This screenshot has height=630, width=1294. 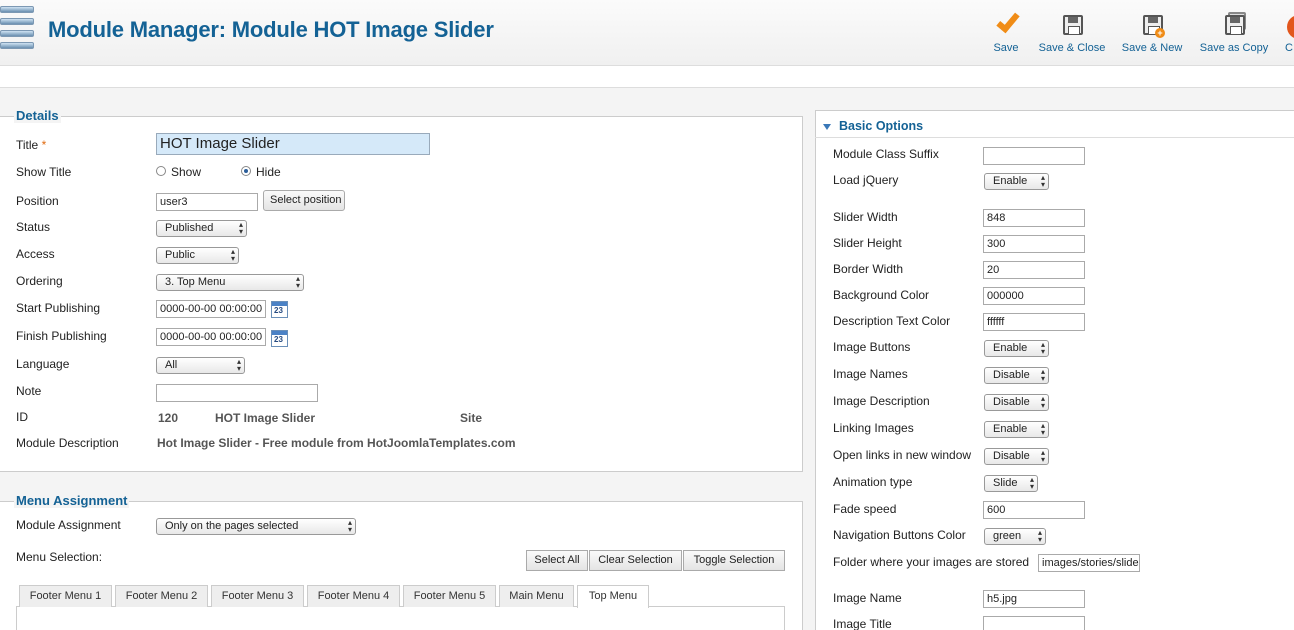 I want to click on tab-footer-menu-4: Footer Menu 4, so click(x=353, y=596).